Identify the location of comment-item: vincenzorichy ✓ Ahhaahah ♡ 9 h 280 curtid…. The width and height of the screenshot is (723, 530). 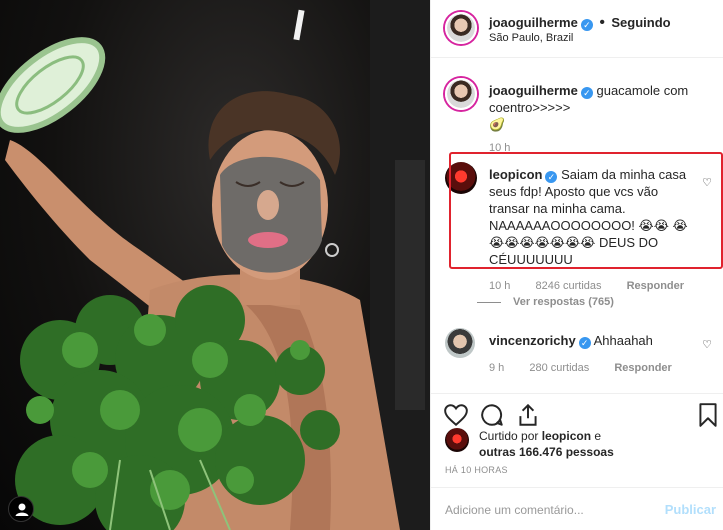
(580, 358).